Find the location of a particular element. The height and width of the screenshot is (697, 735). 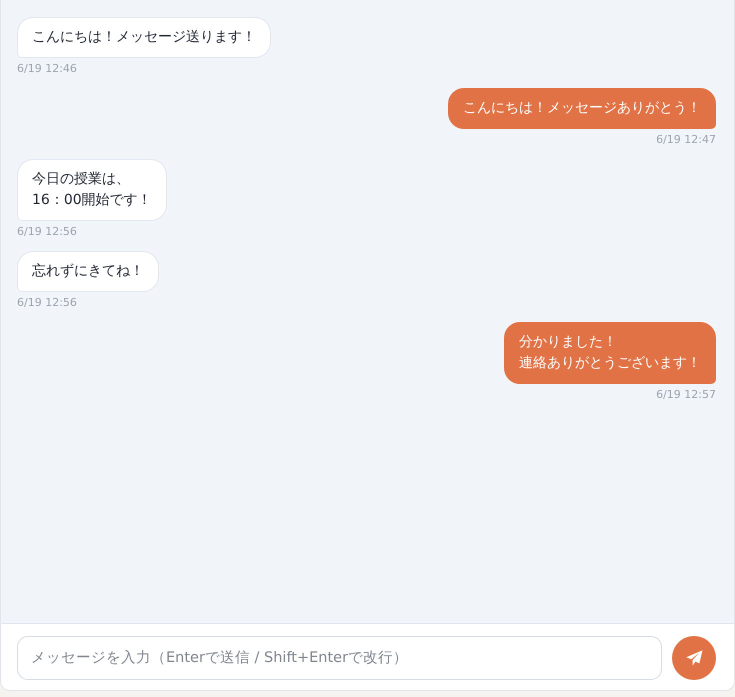

message-timestamp: 6/19 12:57 is located at coordinates (686, 395).